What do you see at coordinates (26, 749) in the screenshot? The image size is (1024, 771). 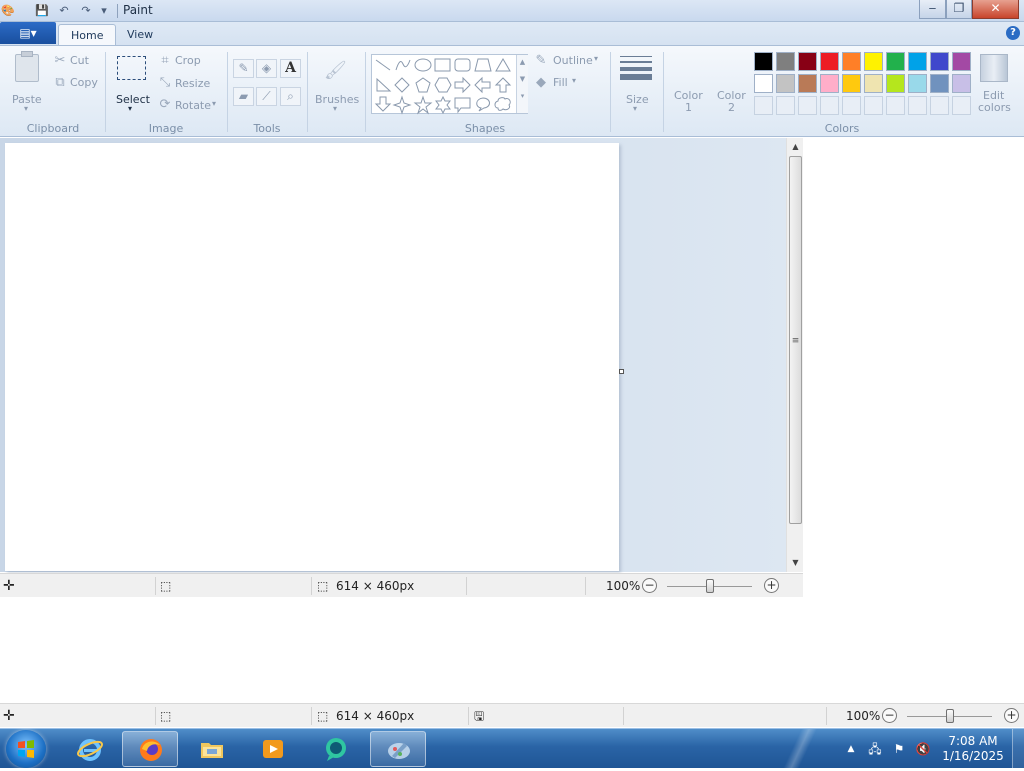 I see `start-button` at bounding box center [26, 749].